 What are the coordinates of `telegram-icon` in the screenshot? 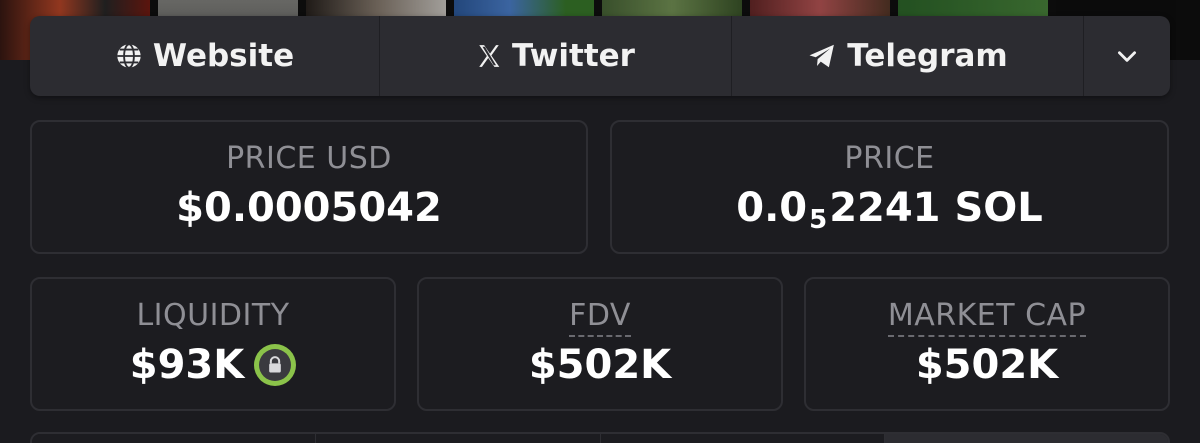 It's located at (822, 56).